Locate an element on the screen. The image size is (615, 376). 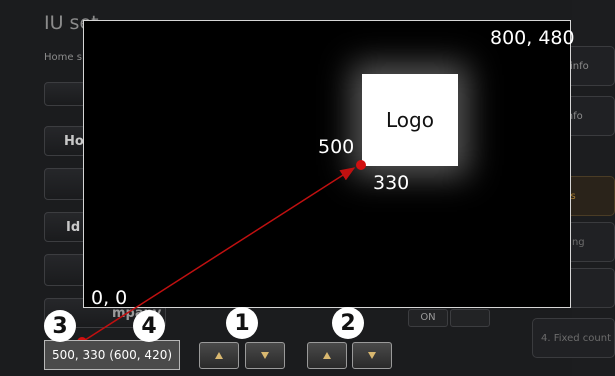
step-badge-3: 3 is located at coordinates (60, 326).